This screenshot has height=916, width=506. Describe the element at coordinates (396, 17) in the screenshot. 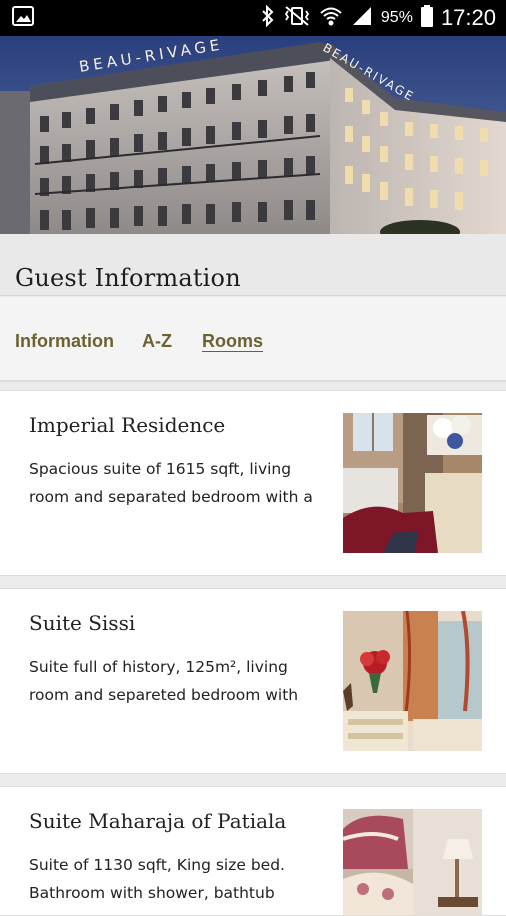

I see `battery-percent: 95%` at that location.